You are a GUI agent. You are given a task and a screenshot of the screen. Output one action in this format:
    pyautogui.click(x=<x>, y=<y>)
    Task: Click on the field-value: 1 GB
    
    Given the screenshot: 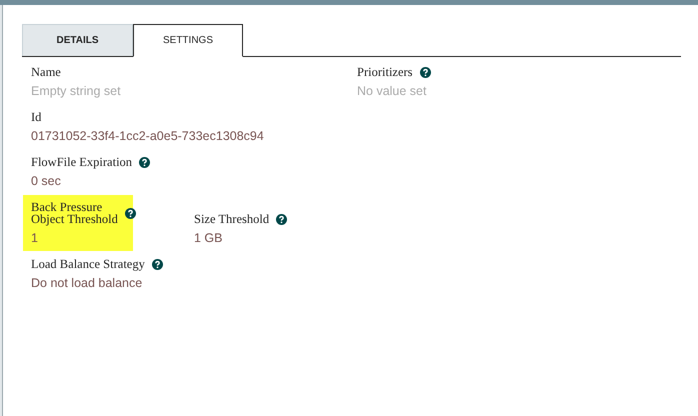 What is the action you would take?
    pyautogui.click(x=209, y=238)
    